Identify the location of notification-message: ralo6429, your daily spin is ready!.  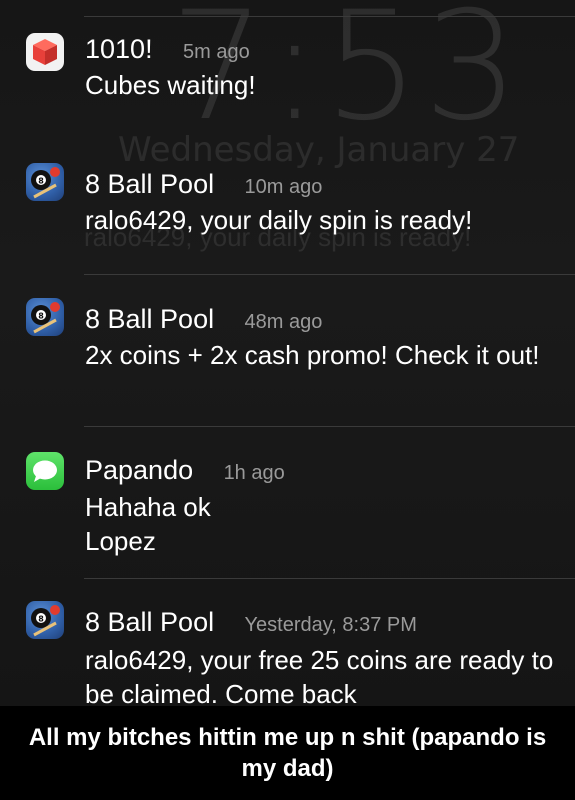
(279, 220).